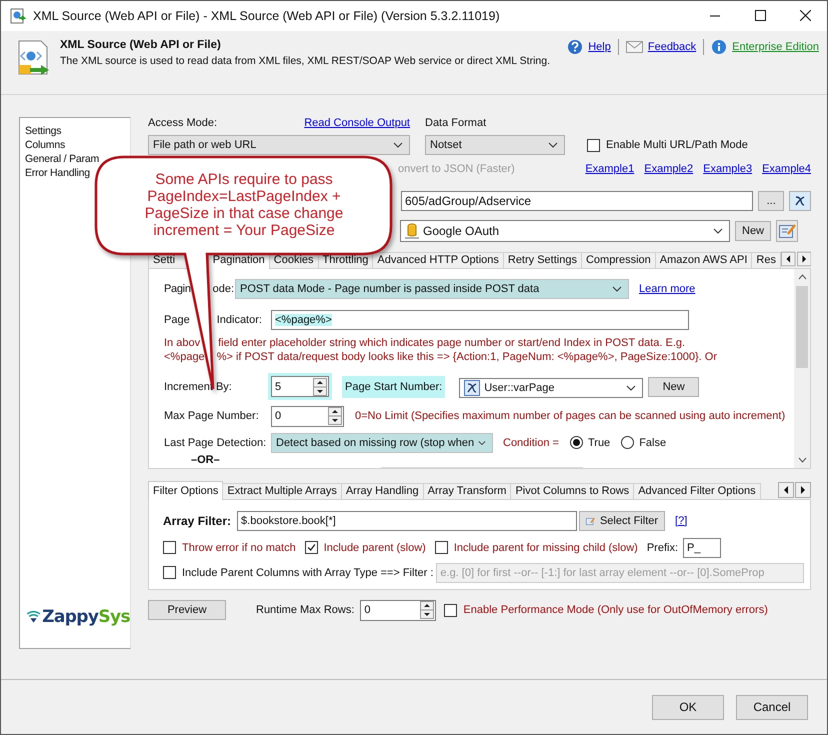 The width and height of the screenshot is (828, 735). Describe the element at coordinates (480, 320) in the screenshot. I see `indicator-input: <%page%>` at that location.